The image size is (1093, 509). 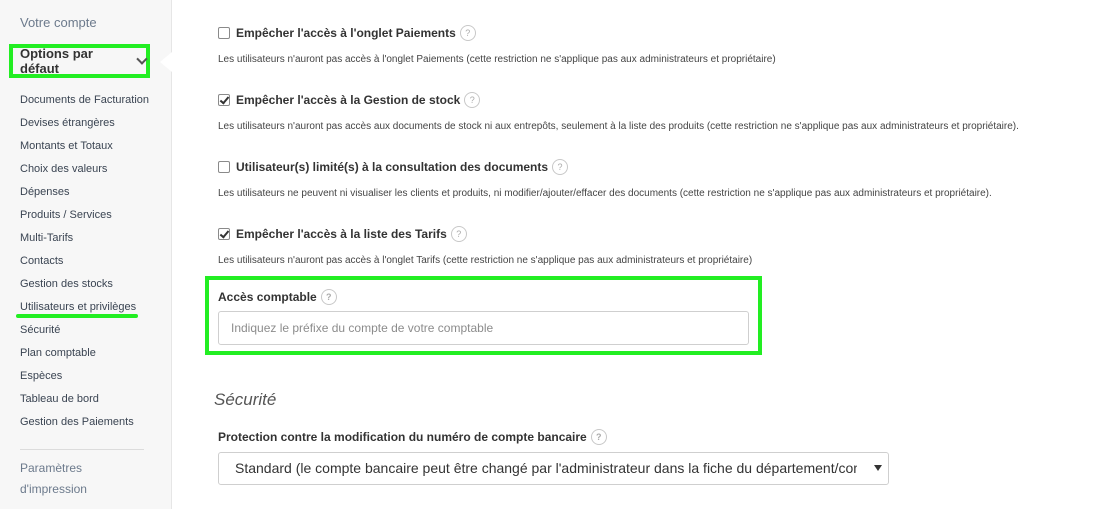 What do you see at coordinates (348, 100) in the screenshot?
I see `option-label-stock: Empêcher l'accès à la Gestion de stock` at bounding box center [348, 100].